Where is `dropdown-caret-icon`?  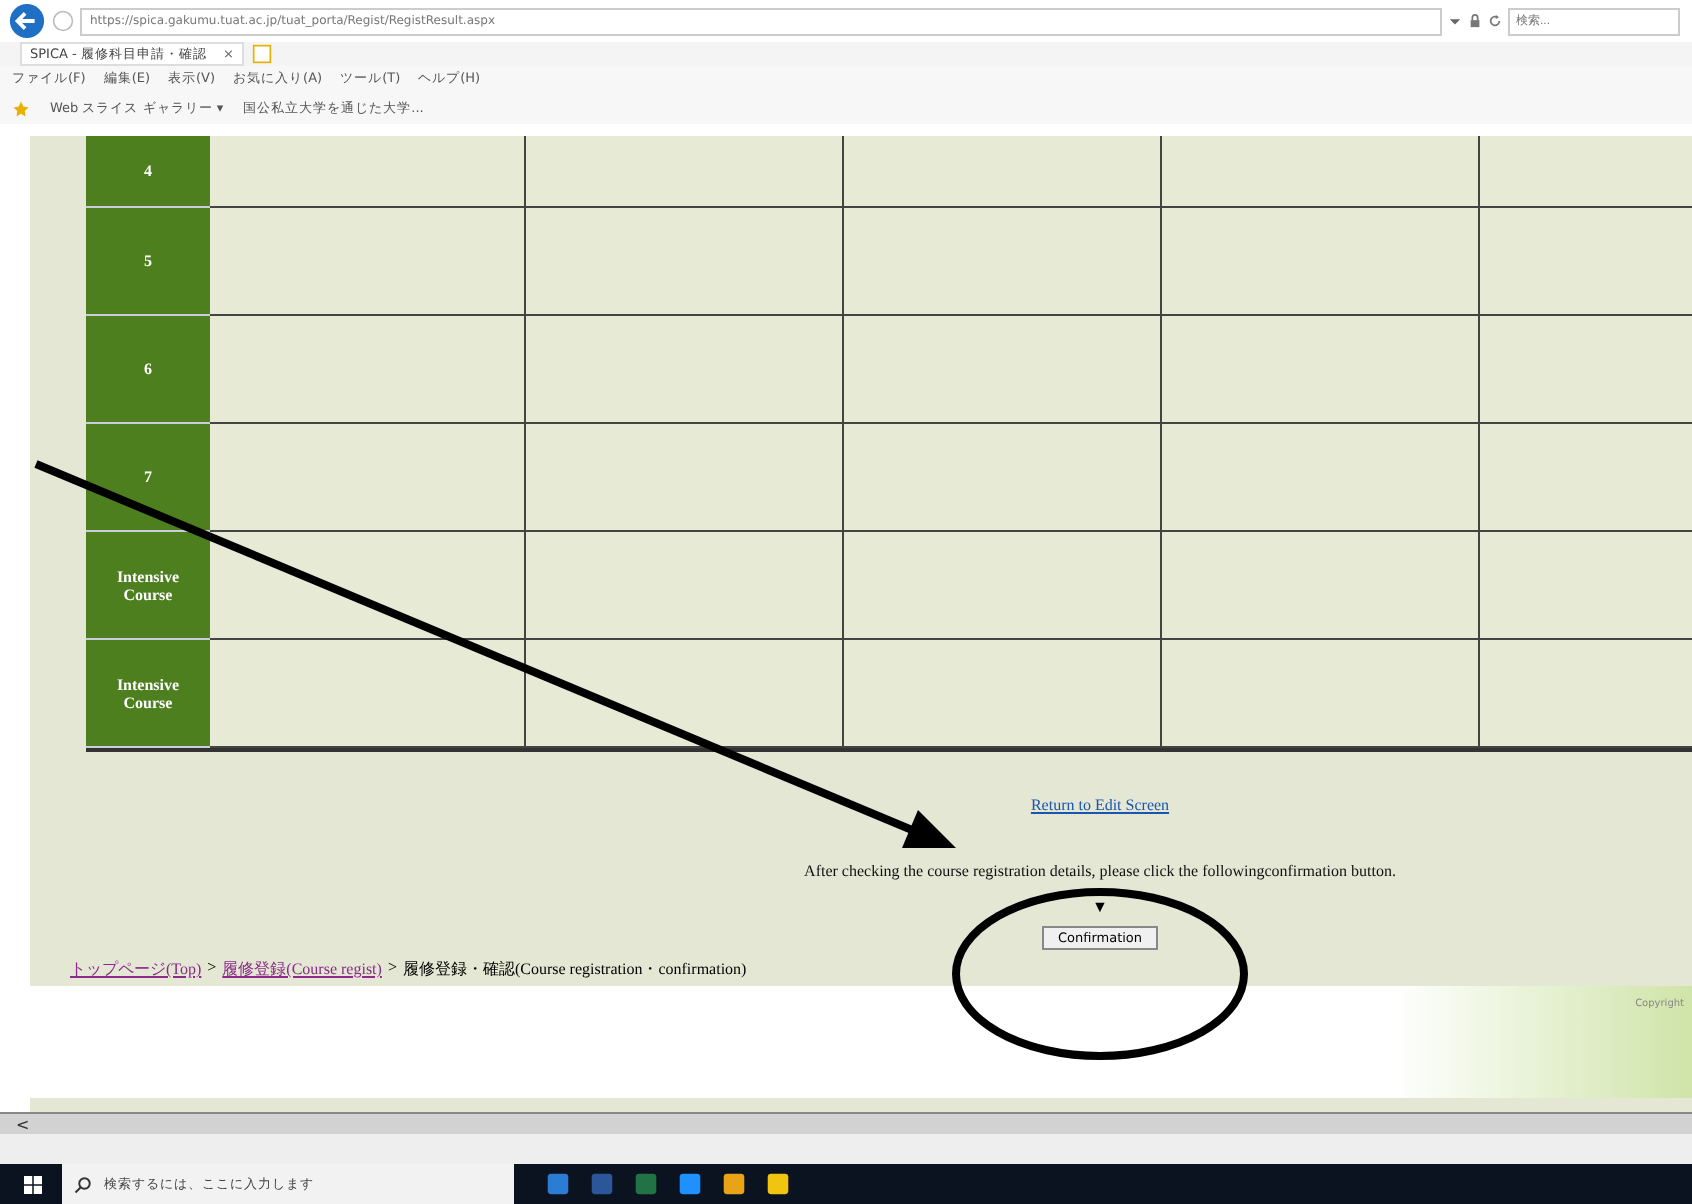
dropdown-caret-icon is located at coordinates (1455, 21).